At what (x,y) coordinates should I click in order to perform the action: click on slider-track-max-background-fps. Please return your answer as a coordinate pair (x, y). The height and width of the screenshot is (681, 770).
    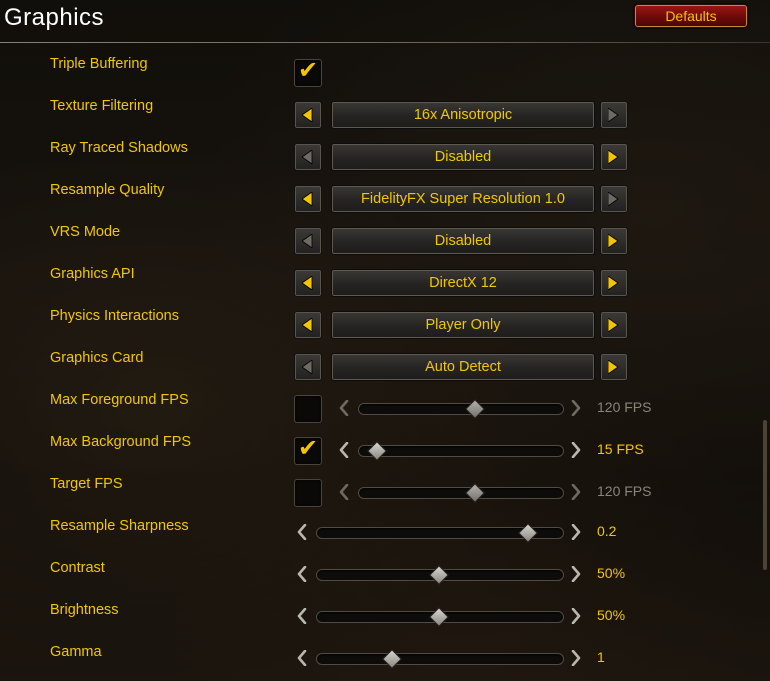
    Looking at the image, I should click on (461, 451).